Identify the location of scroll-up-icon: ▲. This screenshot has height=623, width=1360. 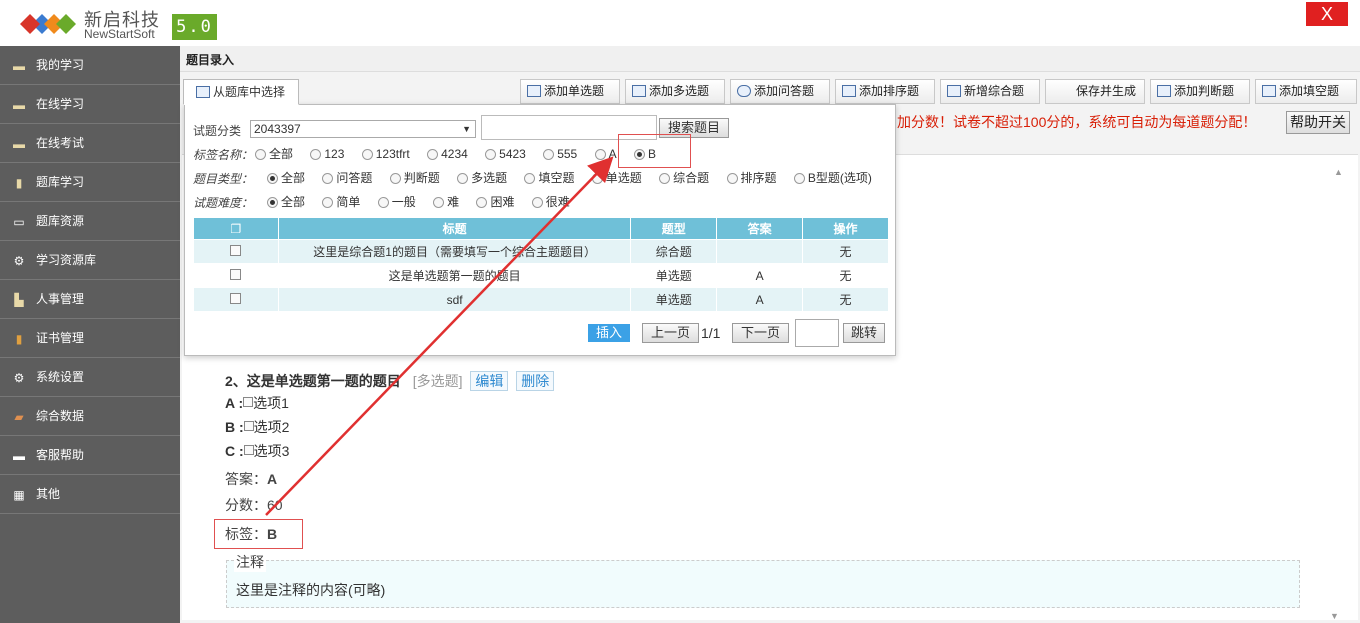
(1338, 172).